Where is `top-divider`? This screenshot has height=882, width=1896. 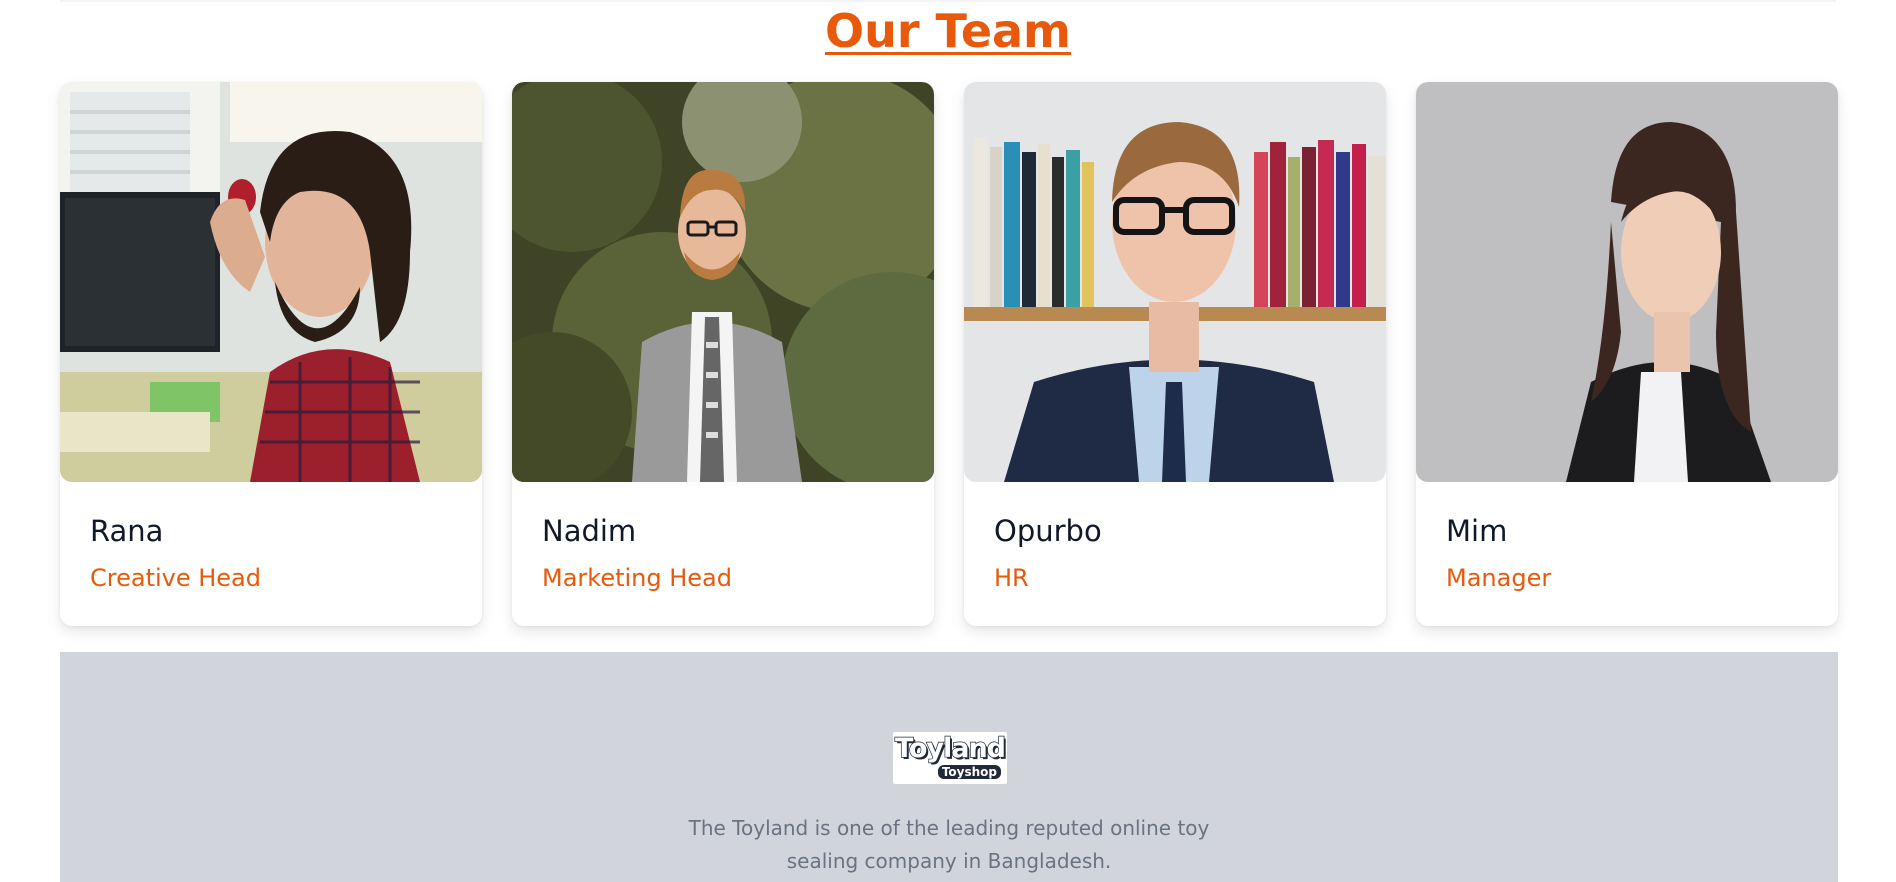
top-divider is located at coordinates (948, 1).